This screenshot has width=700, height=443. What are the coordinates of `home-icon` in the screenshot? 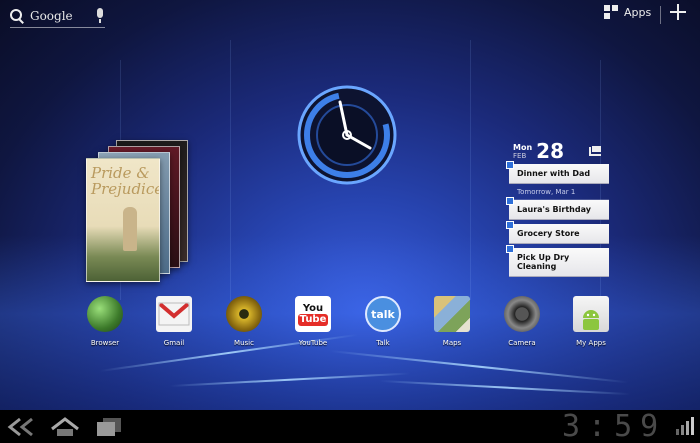 It's located at (65, 427).